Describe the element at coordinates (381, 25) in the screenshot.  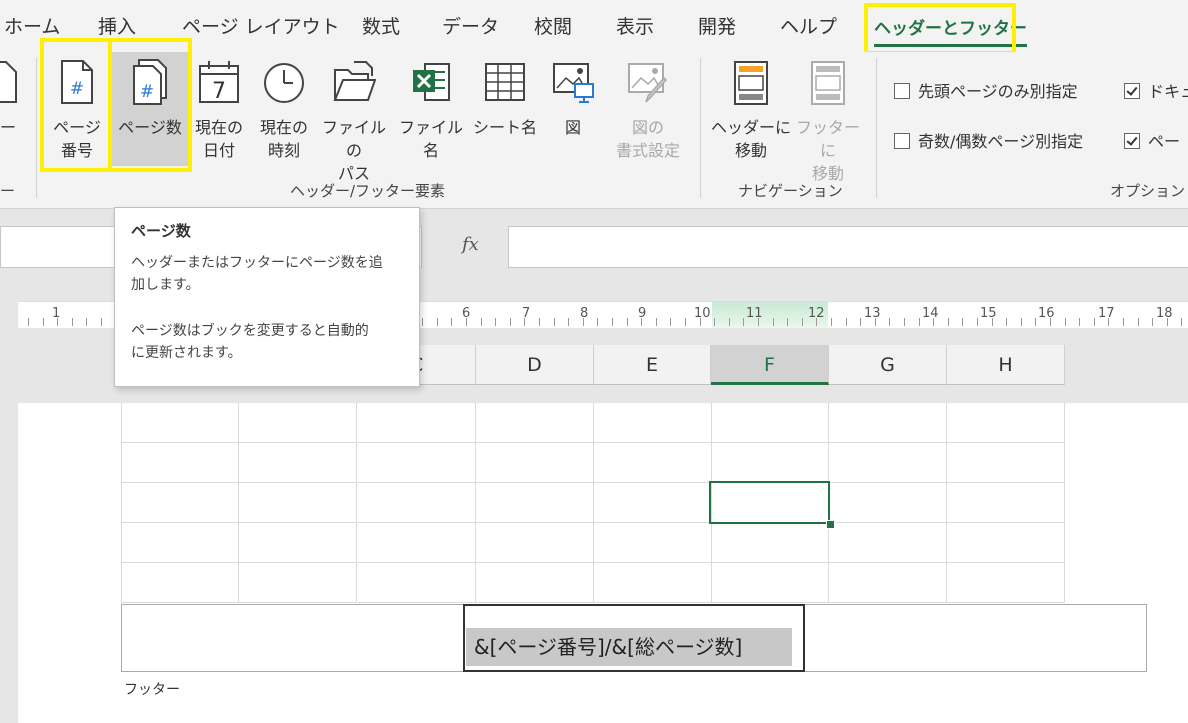
I see `tab-formulas: 数式` at that location.